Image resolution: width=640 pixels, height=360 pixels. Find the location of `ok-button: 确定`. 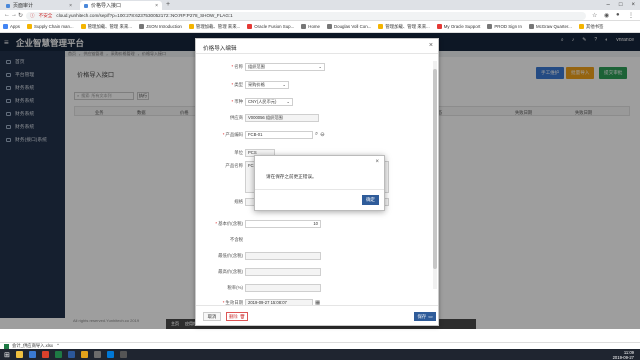

ok-button: 确定 is located at coordinates (370, 200).